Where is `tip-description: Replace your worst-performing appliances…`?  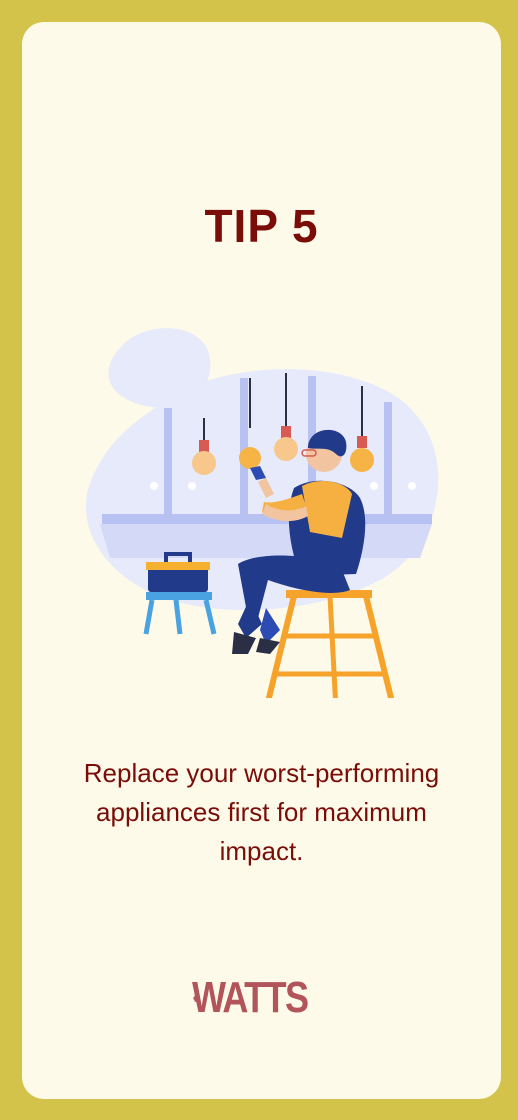
tip-description: Replace your worst-performing appliances… is located at coordinates (261, 812).